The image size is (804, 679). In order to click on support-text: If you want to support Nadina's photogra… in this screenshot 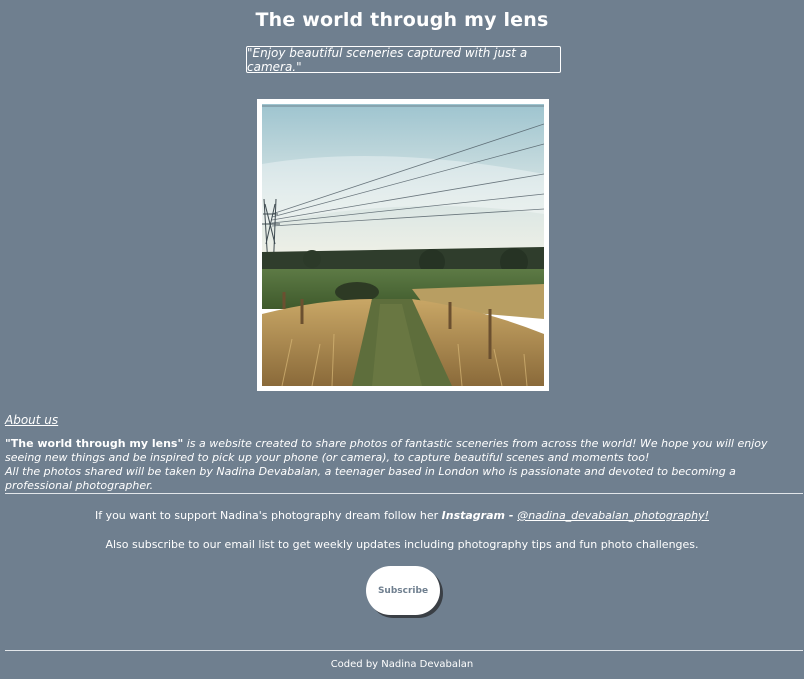, I will do `click(402, 515)`.